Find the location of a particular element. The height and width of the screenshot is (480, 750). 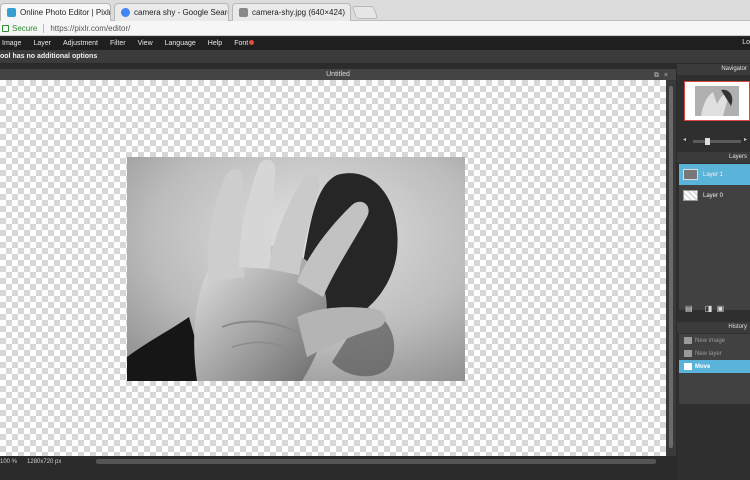

menu-layer: Layer is located at coordinates (42, 43).